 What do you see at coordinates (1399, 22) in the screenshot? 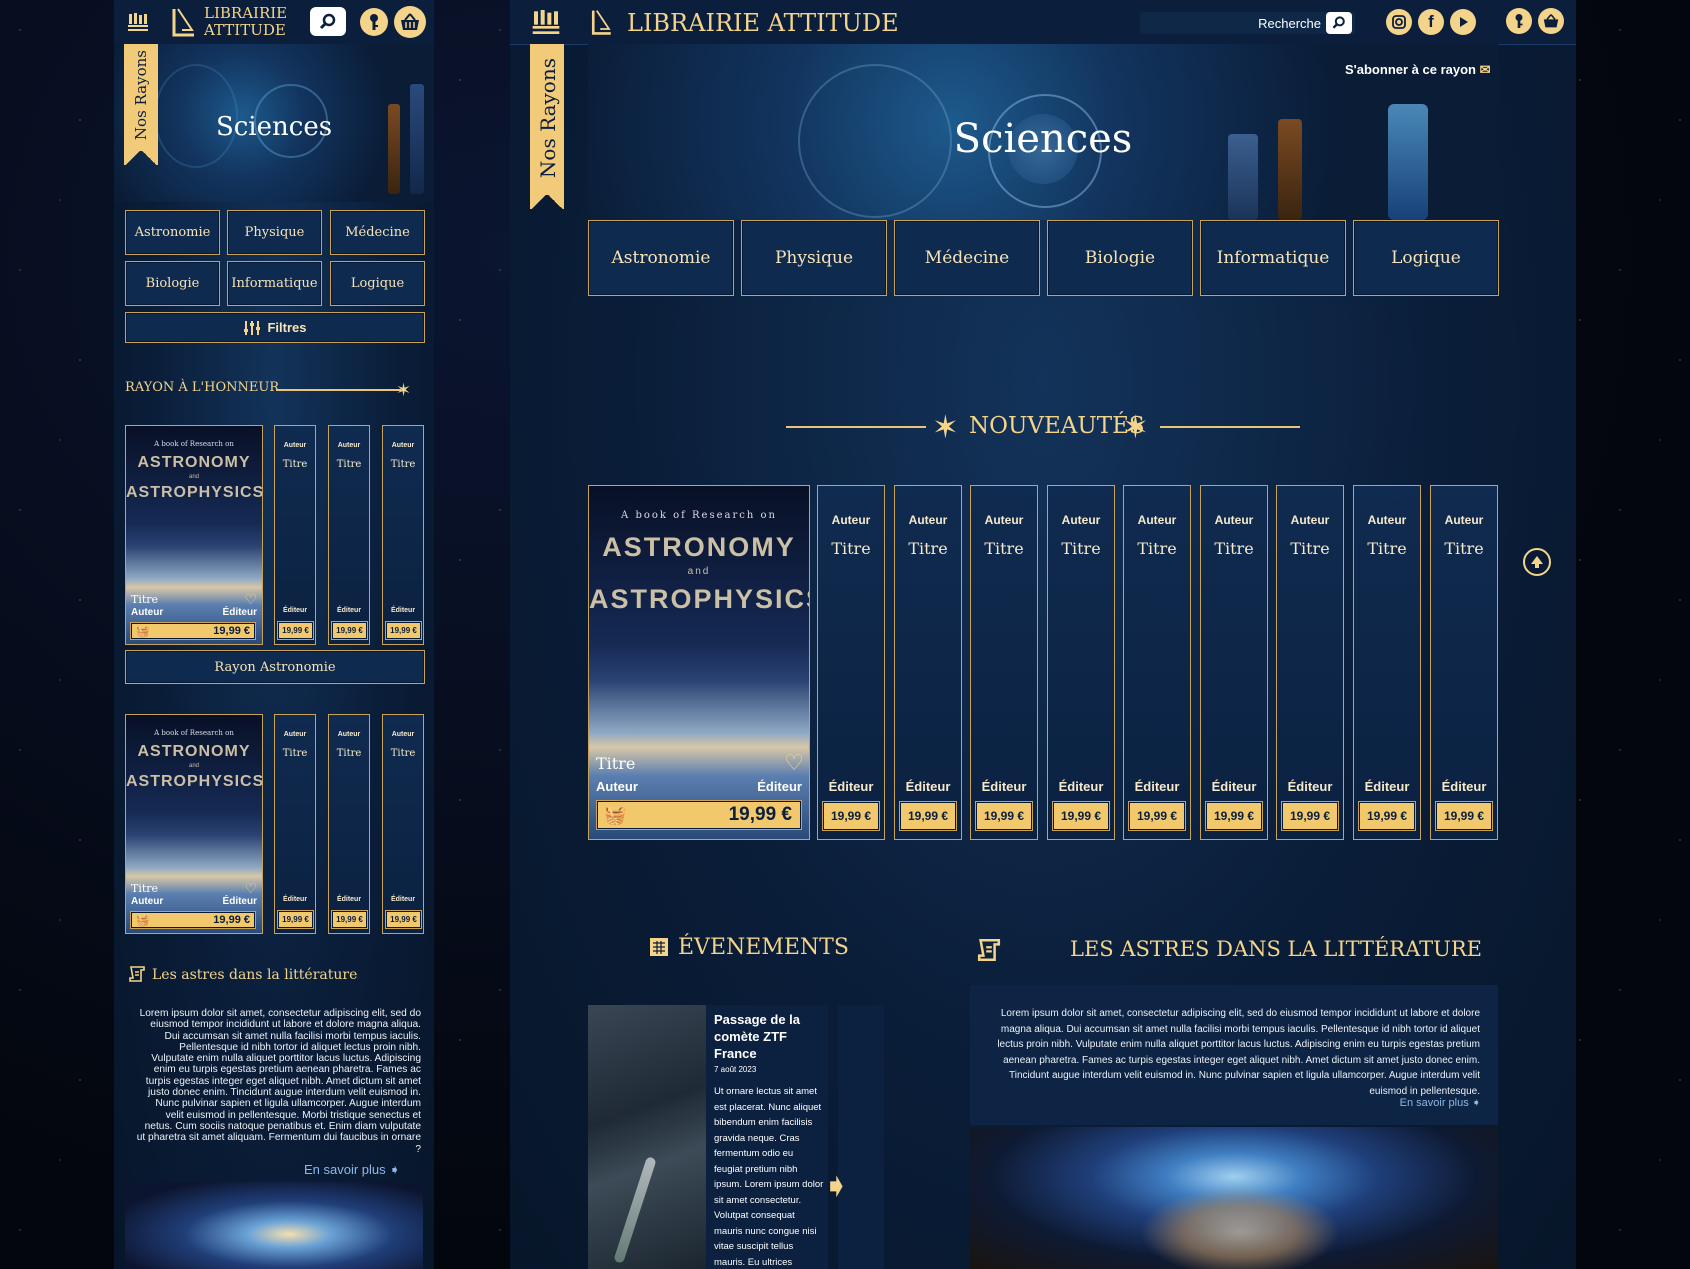
I see `instagram-icon` at bounding box center [1399, 22].